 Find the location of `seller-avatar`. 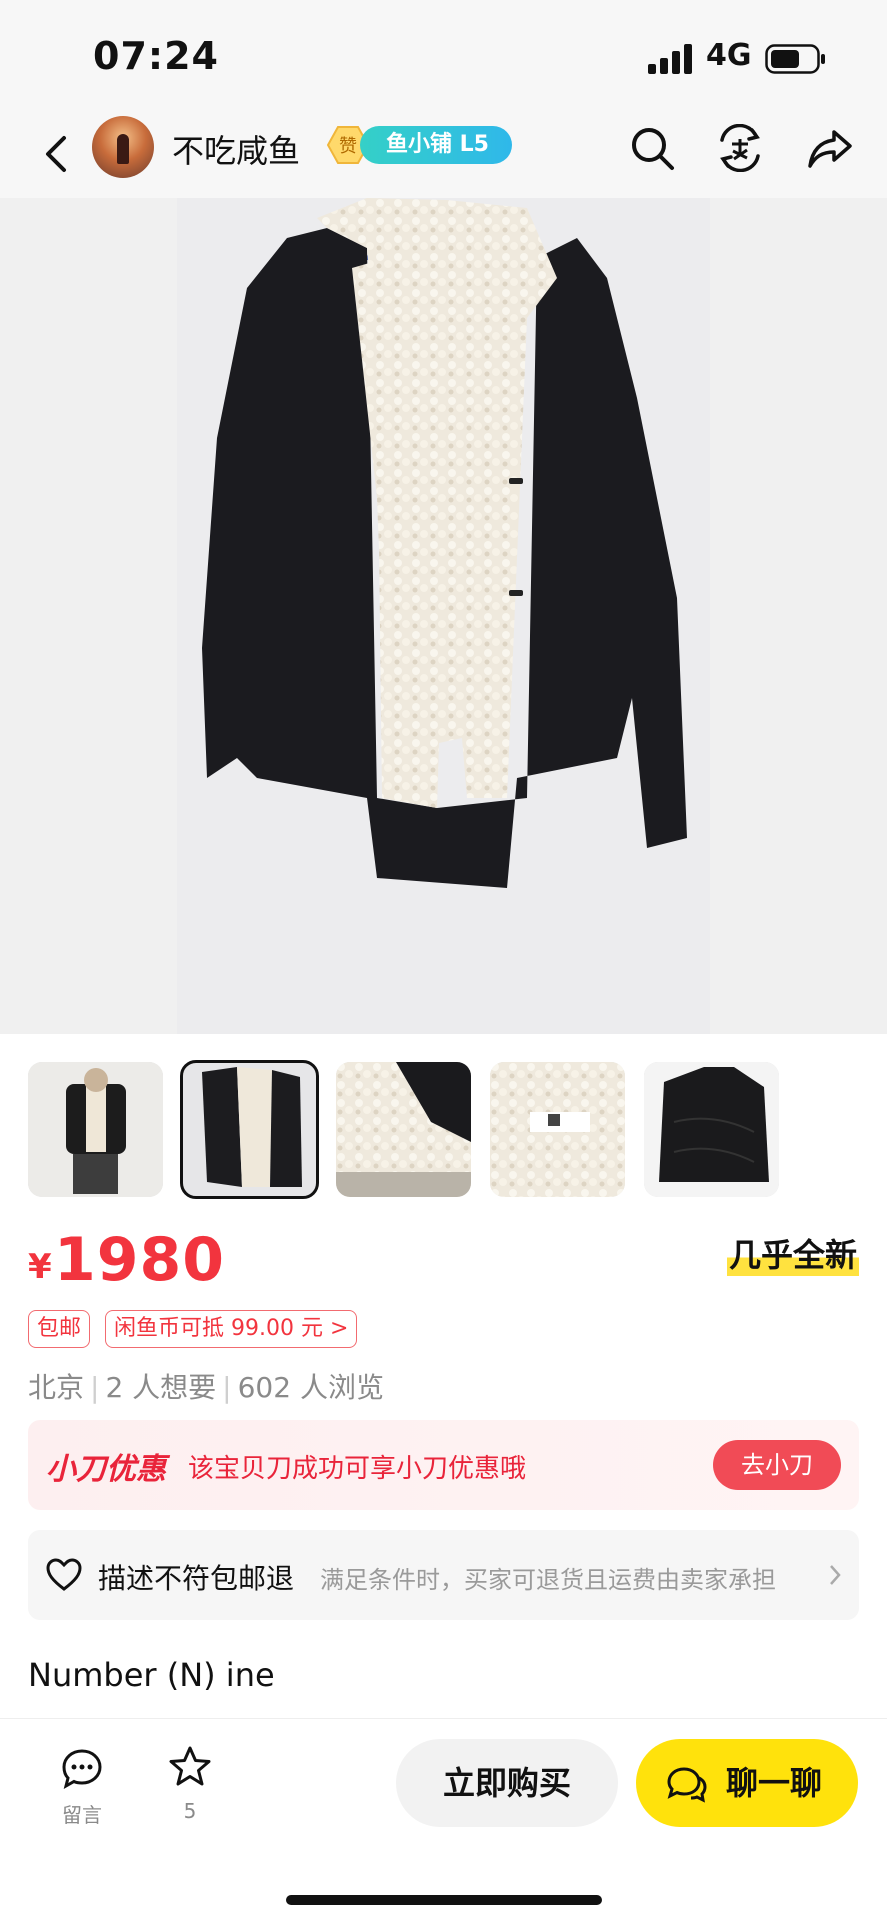

seller-avatar is located at coordinates (123, 147).